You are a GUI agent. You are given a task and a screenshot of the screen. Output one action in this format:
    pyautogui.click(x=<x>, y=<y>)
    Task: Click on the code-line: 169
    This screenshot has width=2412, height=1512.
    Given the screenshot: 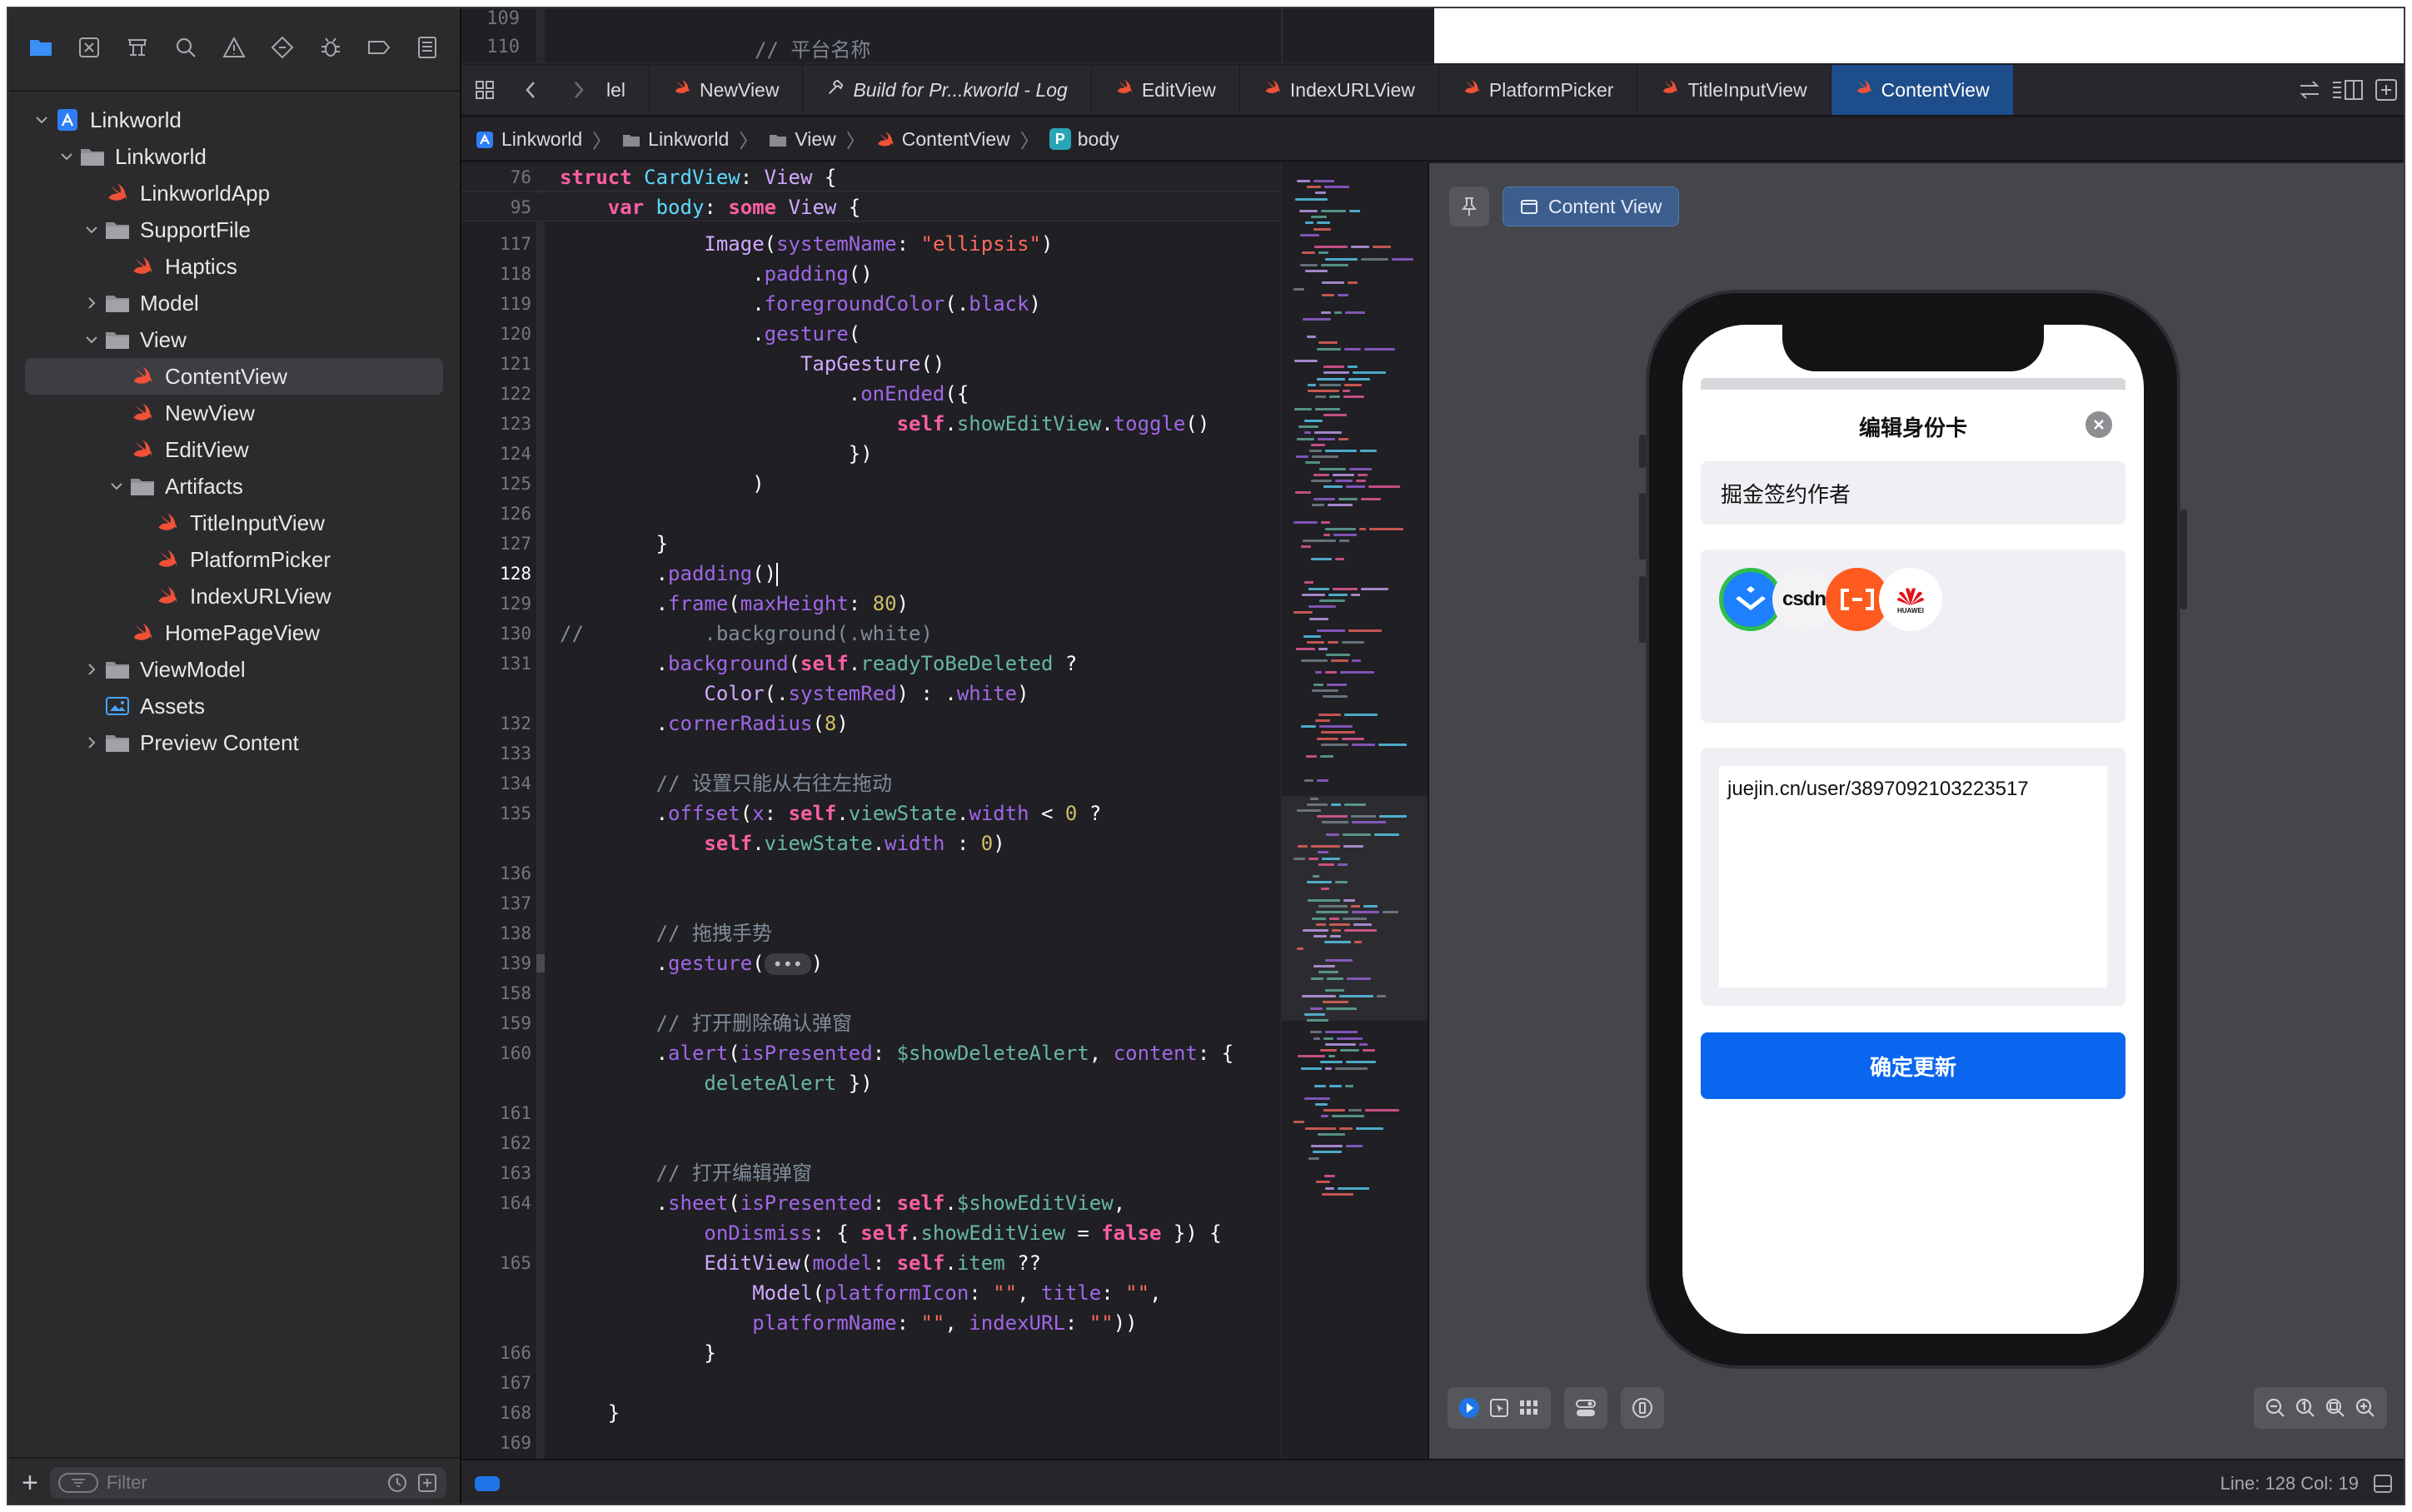 What is the action you would take?
    pyautogui.click(x=871, y=1443)
    